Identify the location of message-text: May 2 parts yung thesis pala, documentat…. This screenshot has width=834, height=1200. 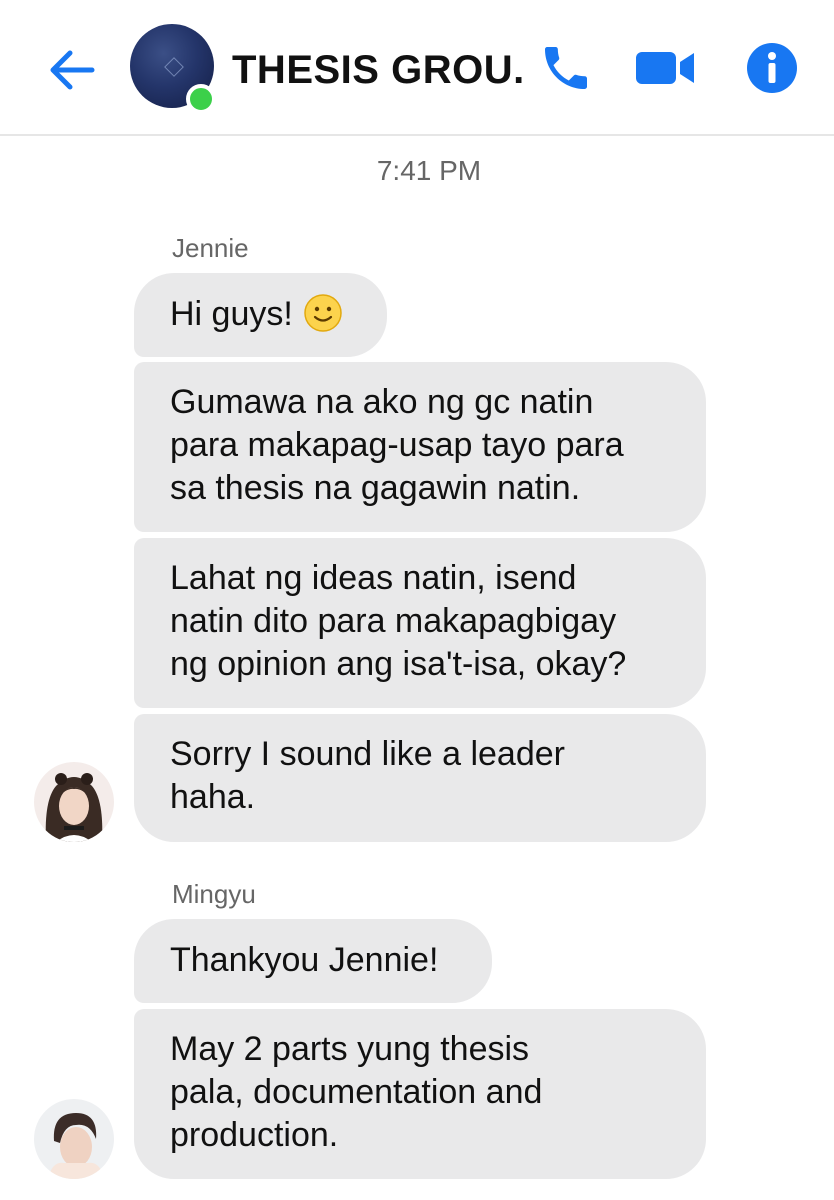
(356, 1092).